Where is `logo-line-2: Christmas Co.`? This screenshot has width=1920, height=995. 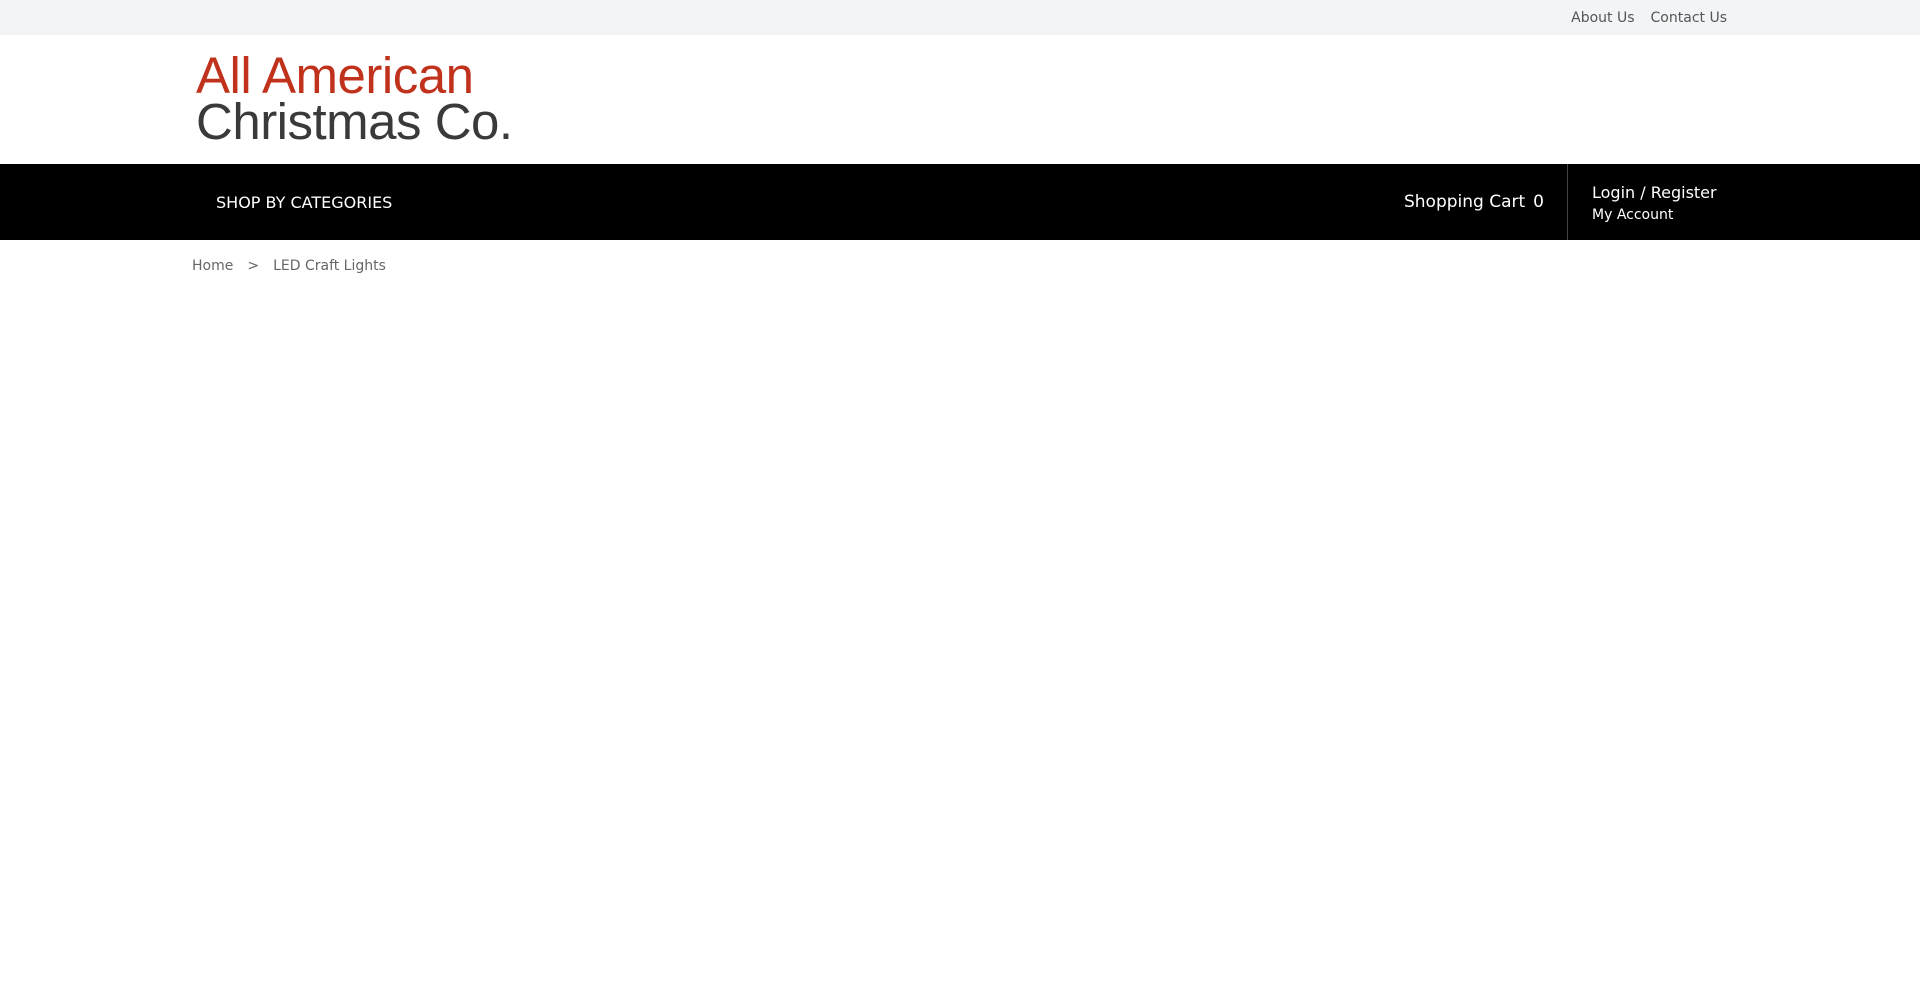 logo-line-2: Christmas Co. is located at coordinates (354, 121).